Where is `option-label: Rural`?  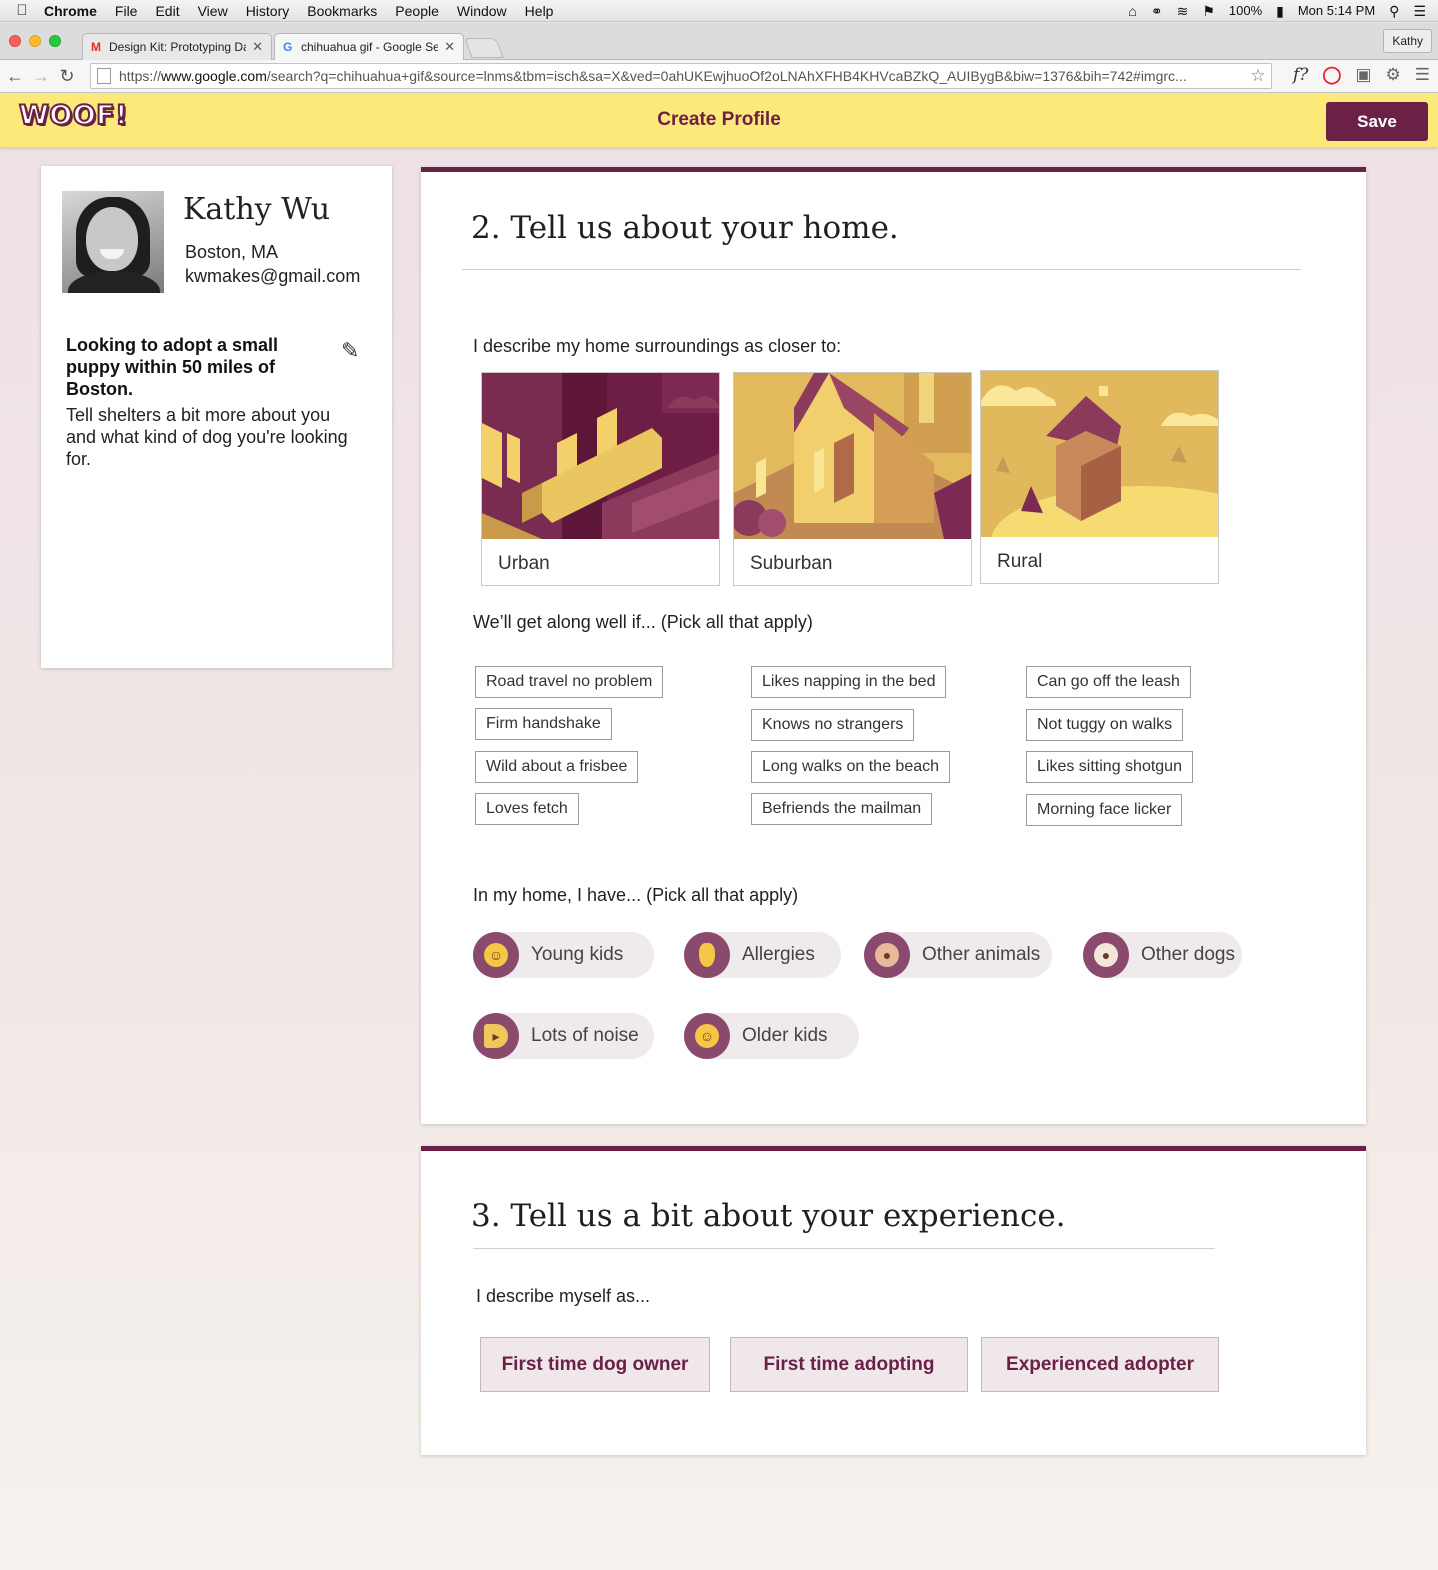 option-label: Rural is located at coordinates (1020, 561).